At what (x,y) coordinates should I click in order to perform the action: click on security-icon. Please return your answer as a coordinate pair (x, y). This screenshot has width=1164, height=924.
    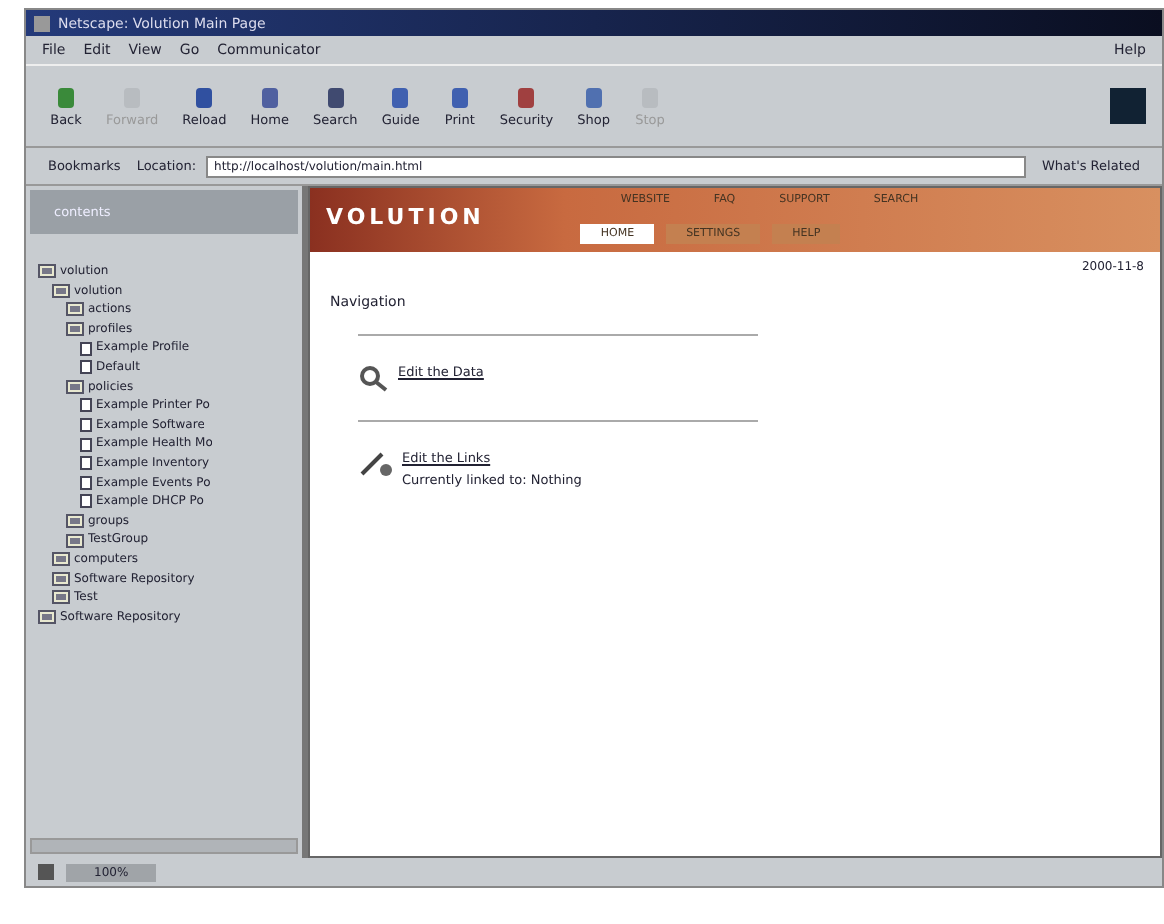
    Looking at the image, I should click on (46, 872).